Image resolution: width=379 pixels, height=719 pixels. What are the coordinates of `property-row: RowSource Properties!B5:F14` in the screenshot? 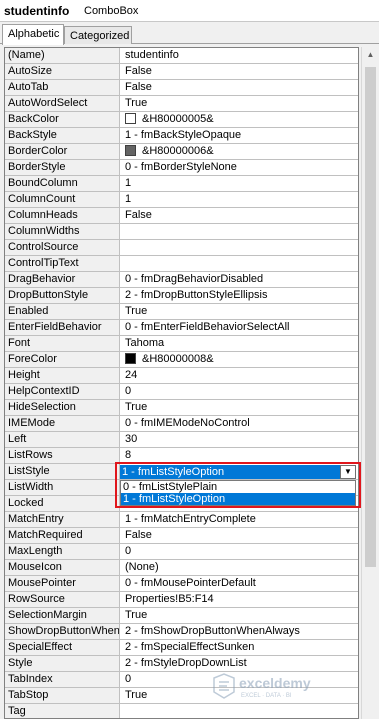 It's located at (181, 600).